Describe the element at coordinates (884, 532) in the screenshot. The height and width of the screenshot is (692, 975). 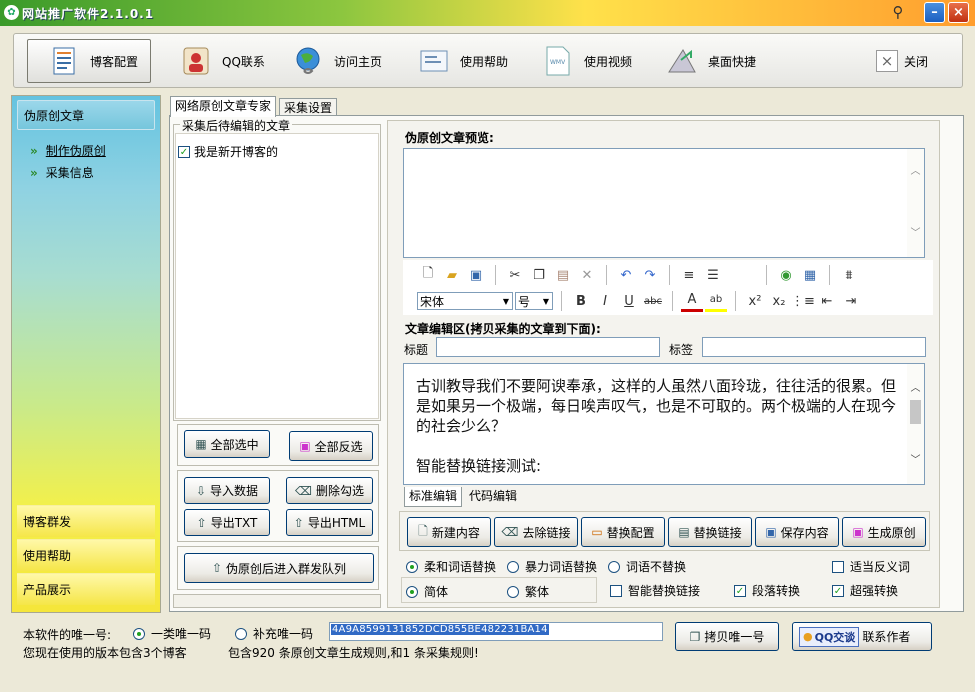
I see `generate-original-button: ▣ 生成原创` at that location.